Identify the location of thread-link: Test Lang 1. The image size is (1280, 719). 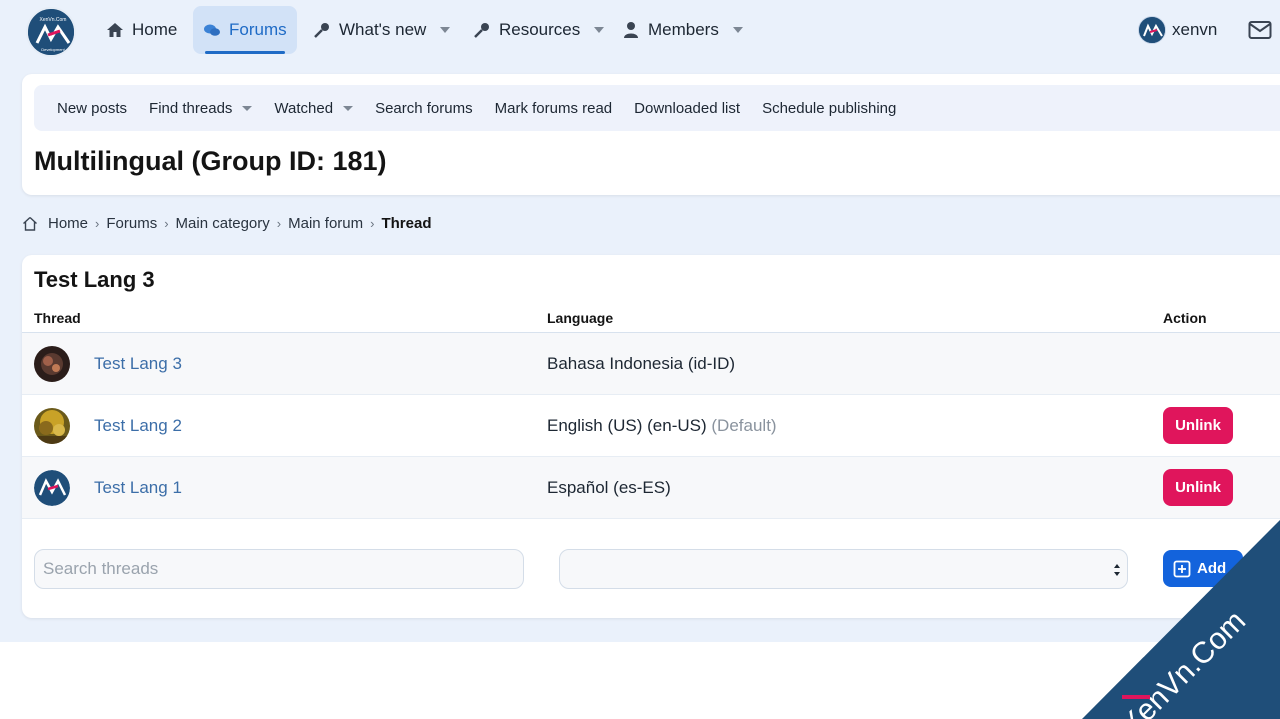
(138, 488).